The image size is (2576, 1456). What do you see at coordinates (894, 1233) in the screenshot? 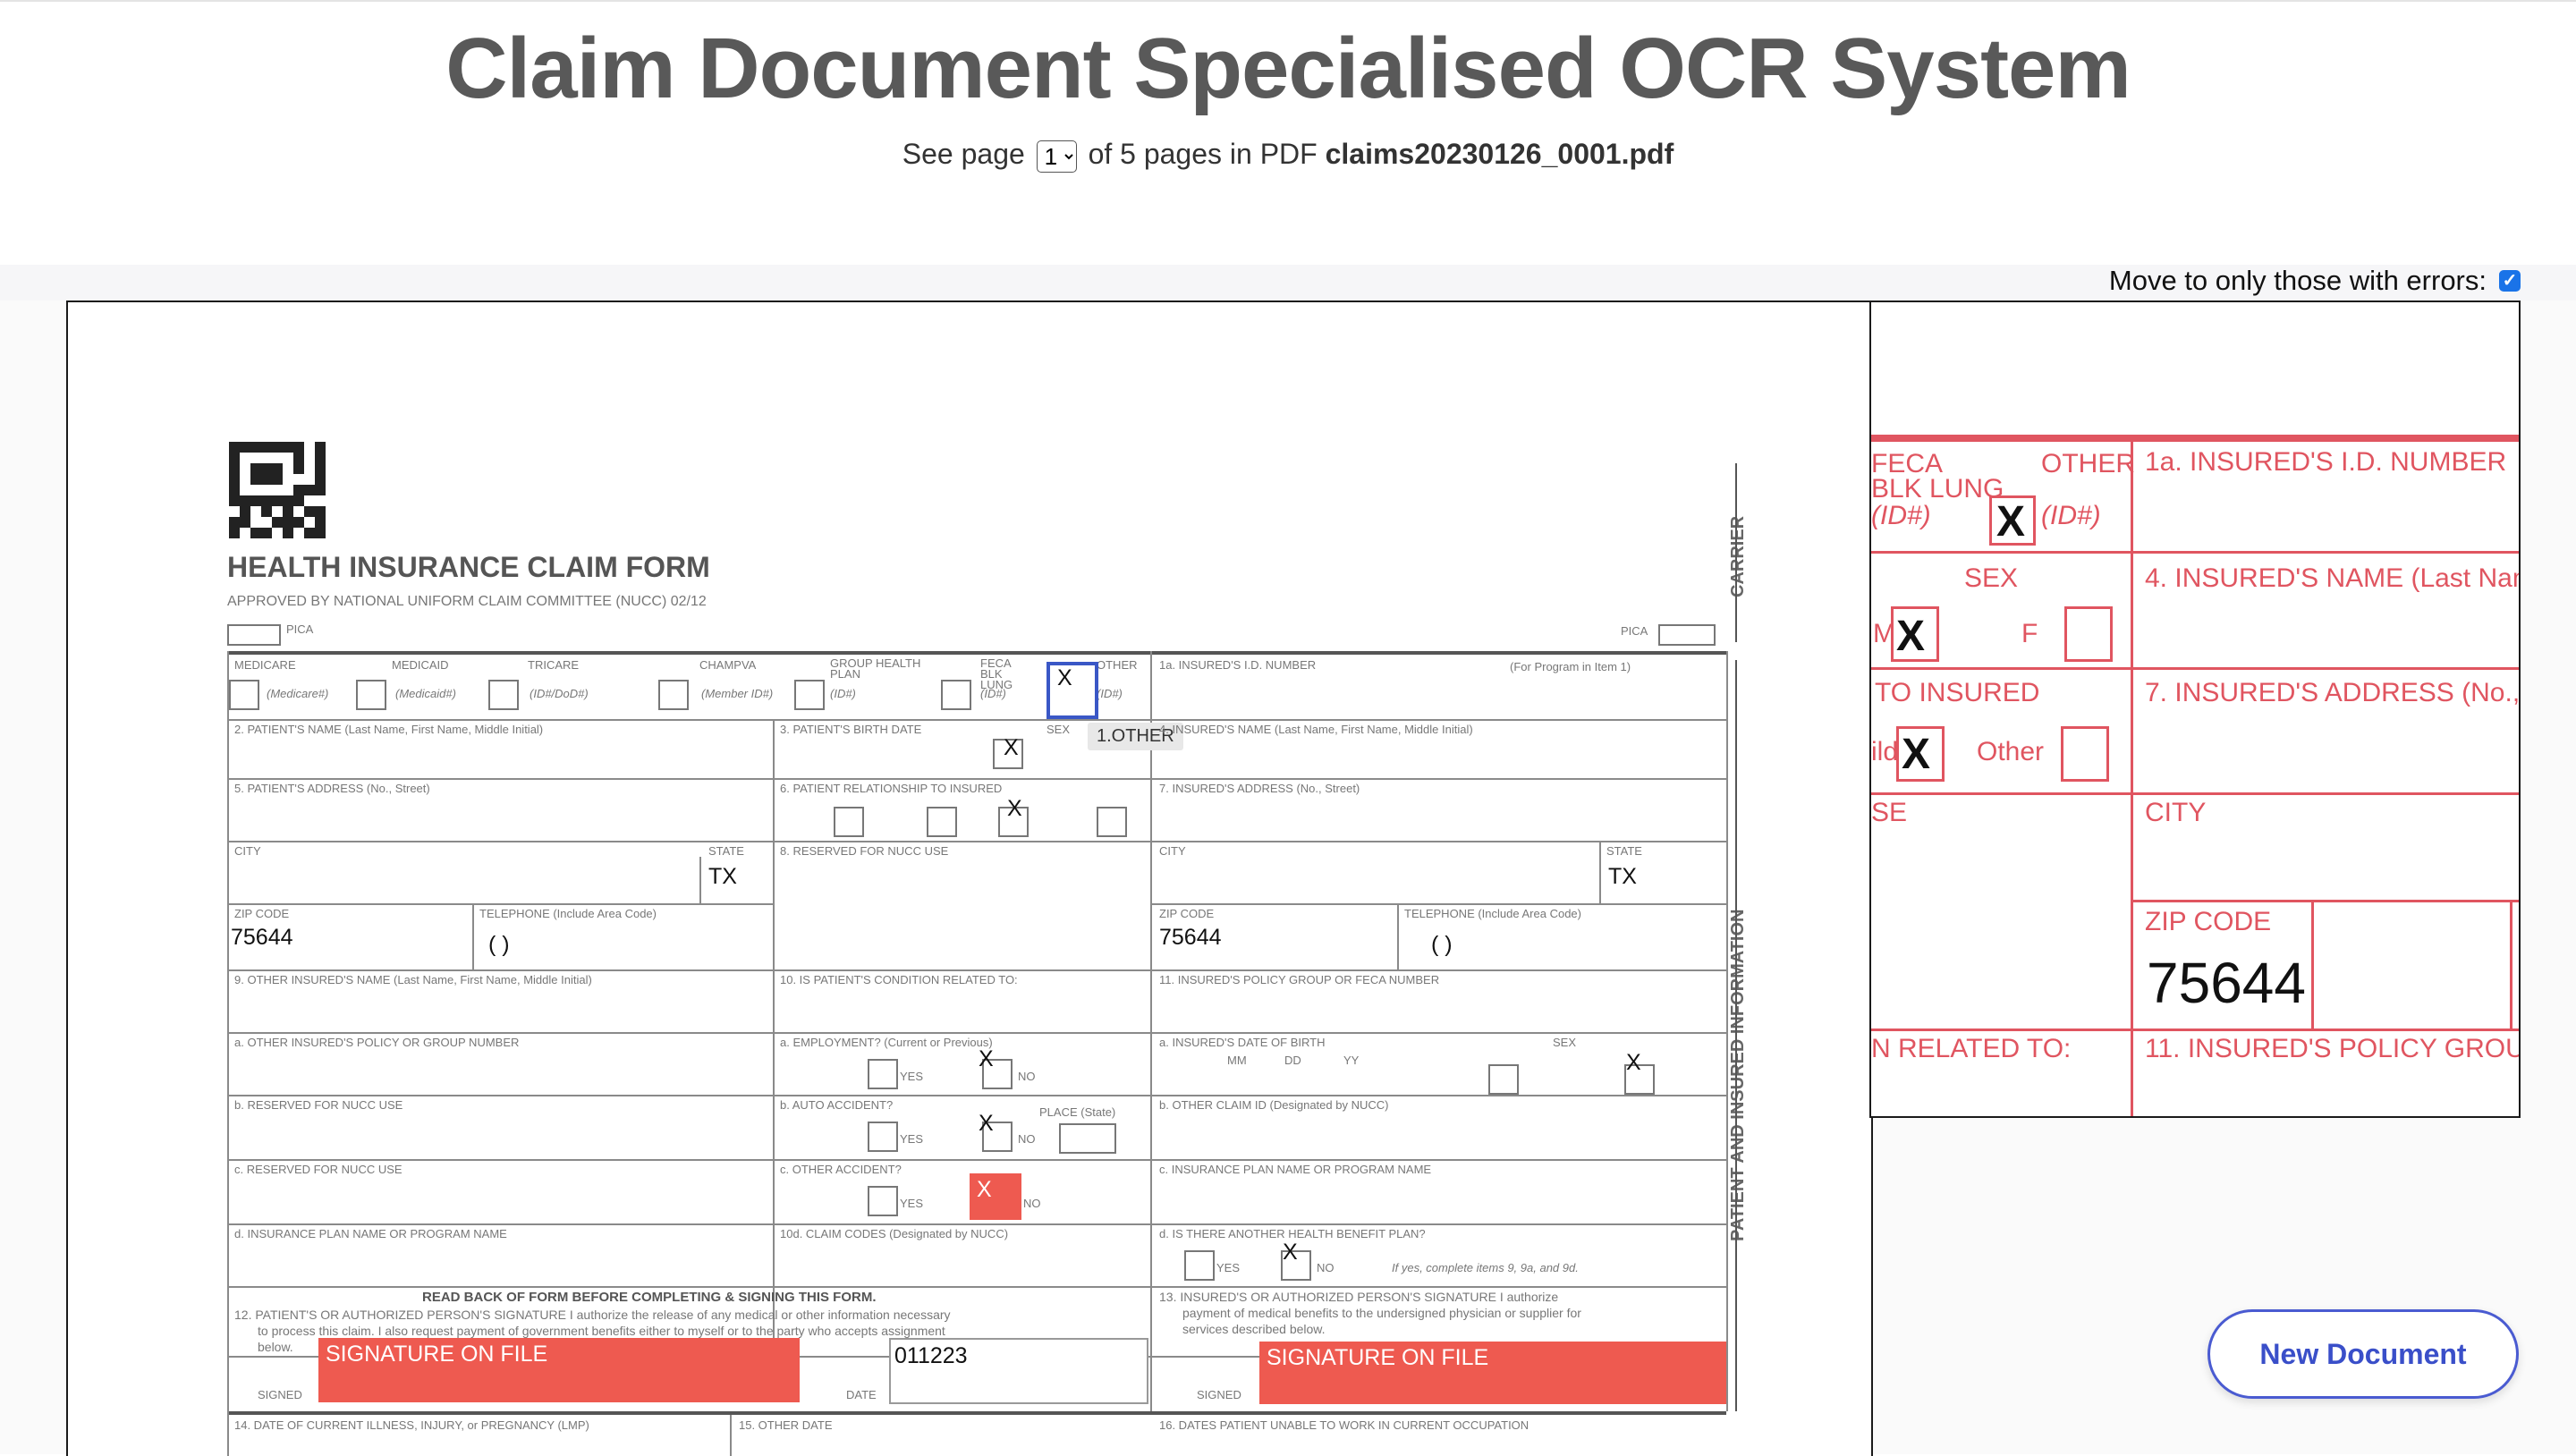
I see `label-claim-codes: 10d. CLAIM CODES (Designated by NUCC)` at bounding box center [894, 1233].